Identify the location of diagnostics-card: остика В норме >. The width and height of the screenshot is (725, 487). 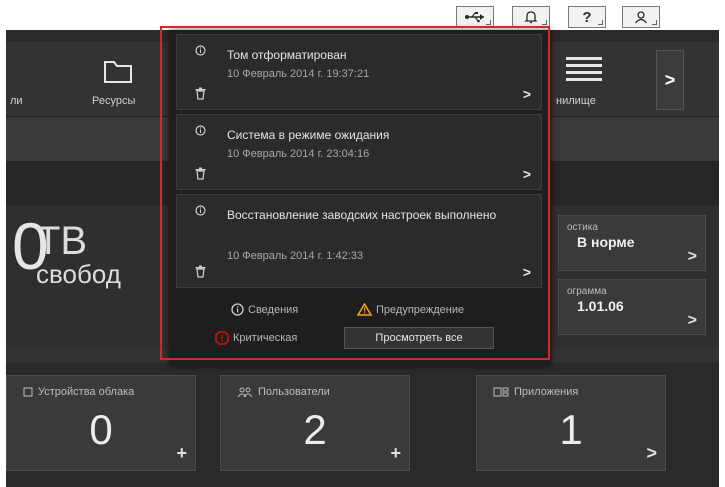
(632, 243).